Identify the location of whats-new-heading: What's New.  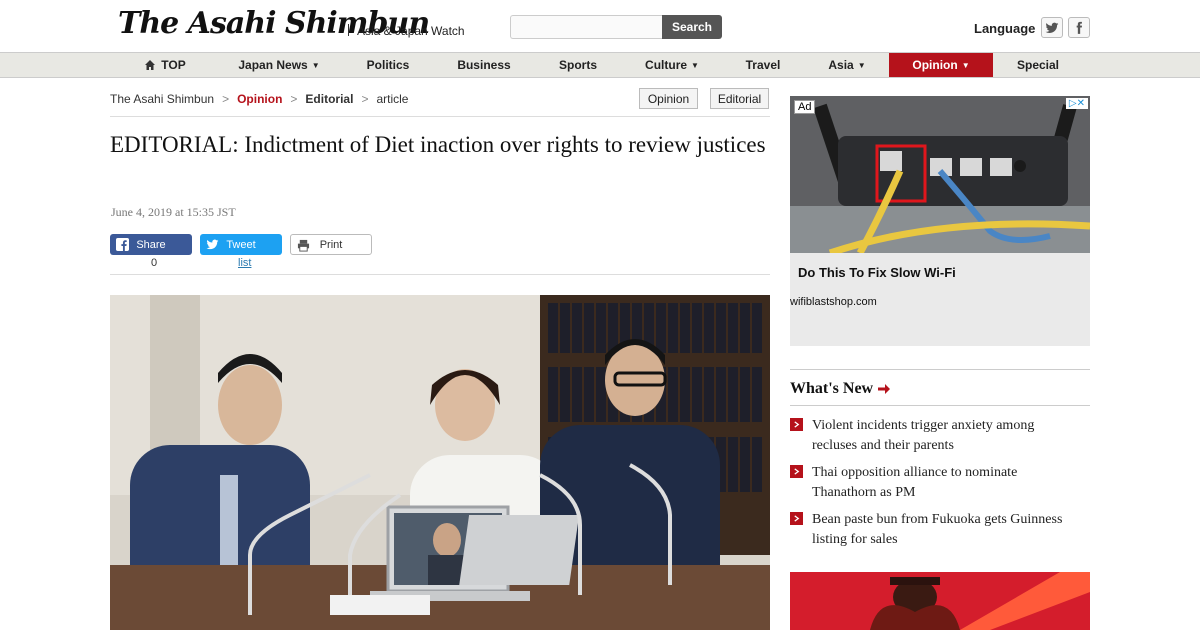
(840, 389).